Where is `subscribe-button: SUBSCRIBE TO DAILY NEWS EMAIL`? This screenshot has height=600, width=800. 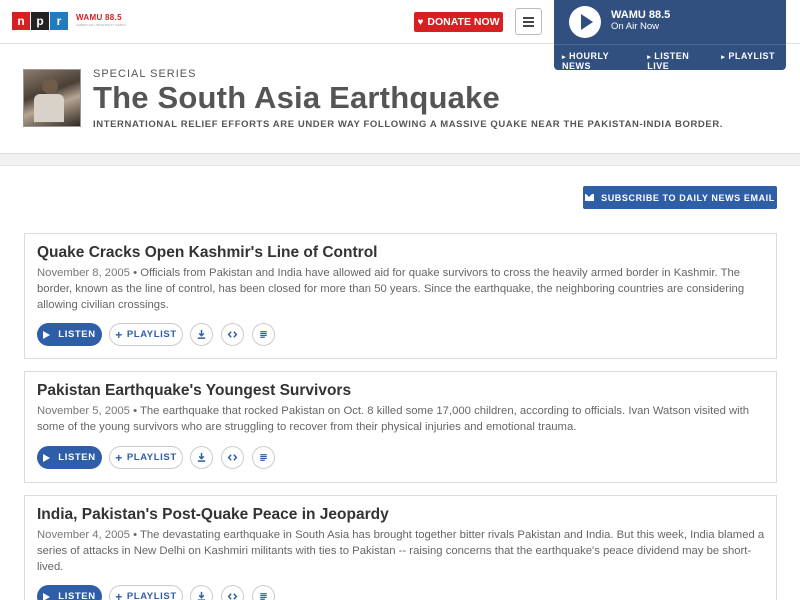
subscribe-button: SUBSCRIBE TO DAILY NEWS EMAIL is located at coordinates (680, 197).